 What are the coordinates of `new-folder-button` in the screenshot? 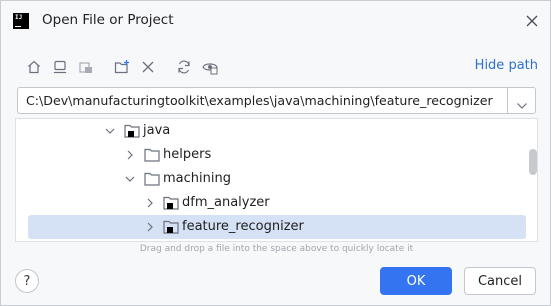 It's located at (122, 67).